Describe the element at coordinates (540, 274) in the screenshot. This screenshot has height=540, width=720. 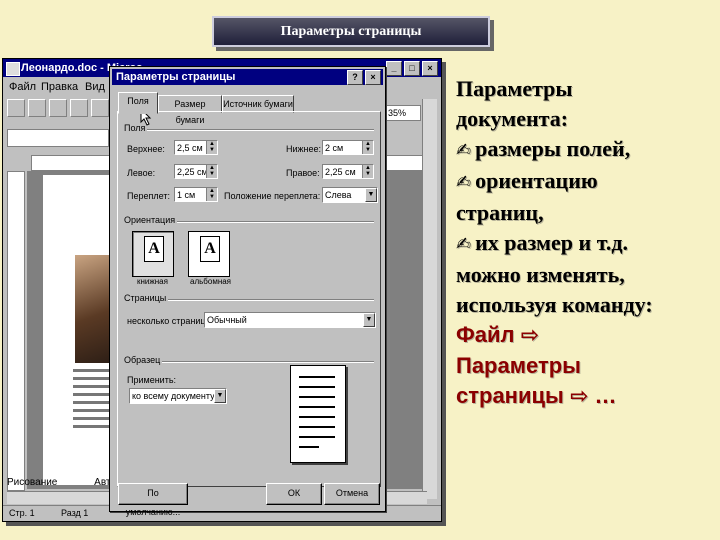
I see `text-line-7: можно изменять,` at that location.